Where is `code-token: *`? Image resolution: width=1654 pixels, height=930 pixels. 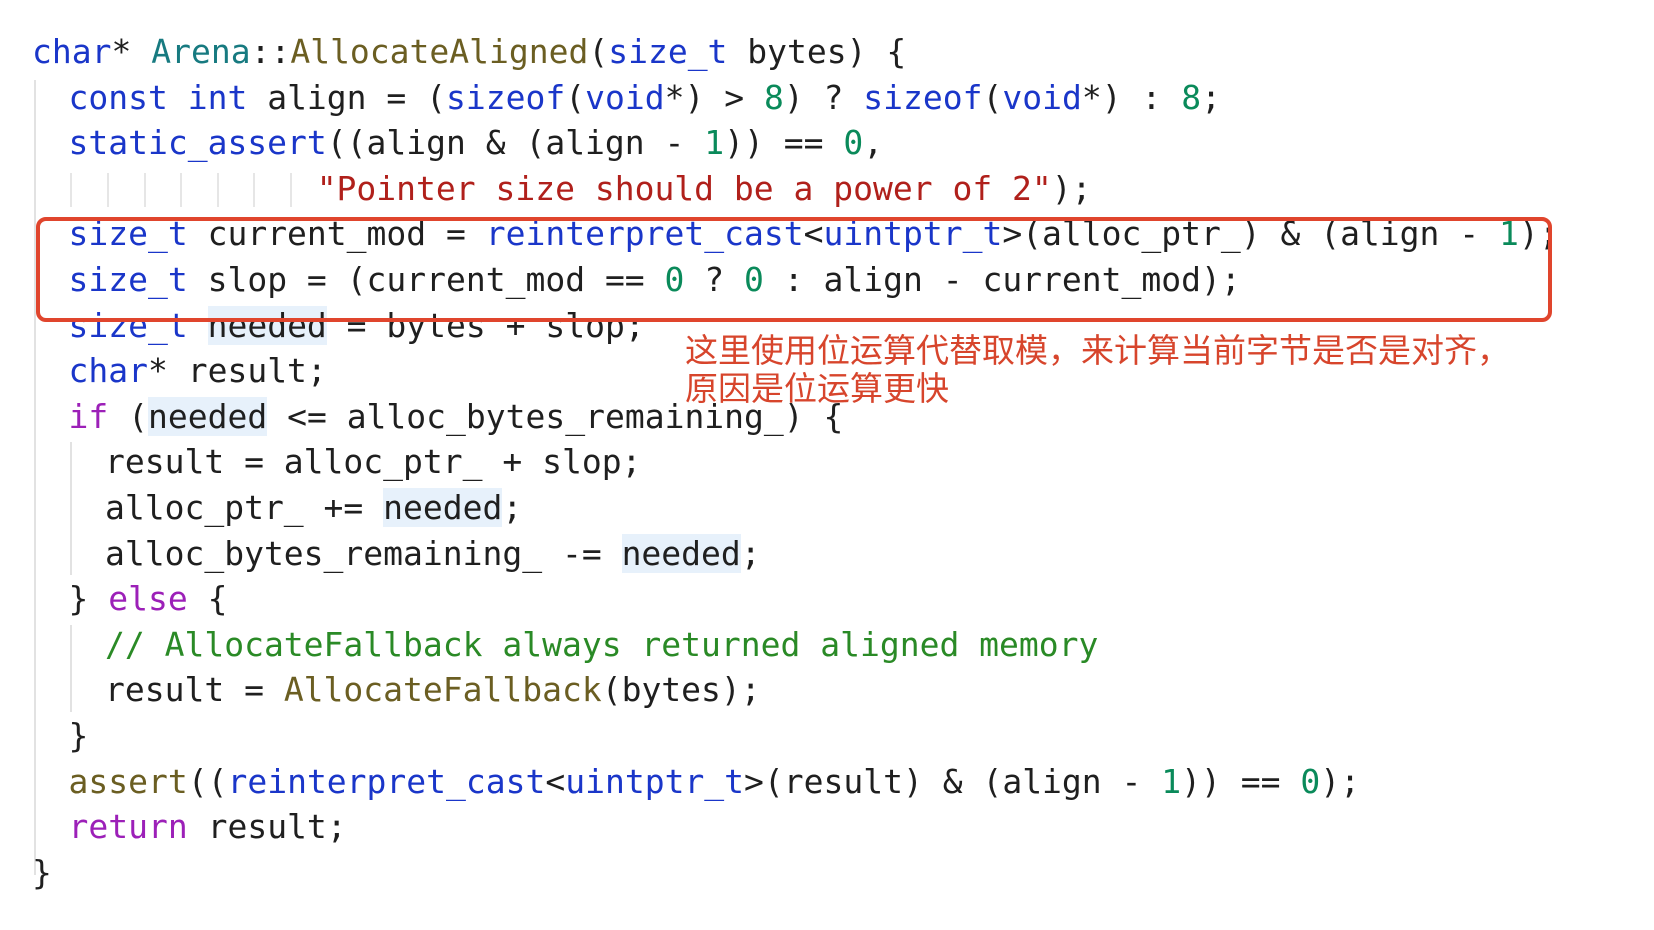
code-token: * is located at coordinates (131, 51).